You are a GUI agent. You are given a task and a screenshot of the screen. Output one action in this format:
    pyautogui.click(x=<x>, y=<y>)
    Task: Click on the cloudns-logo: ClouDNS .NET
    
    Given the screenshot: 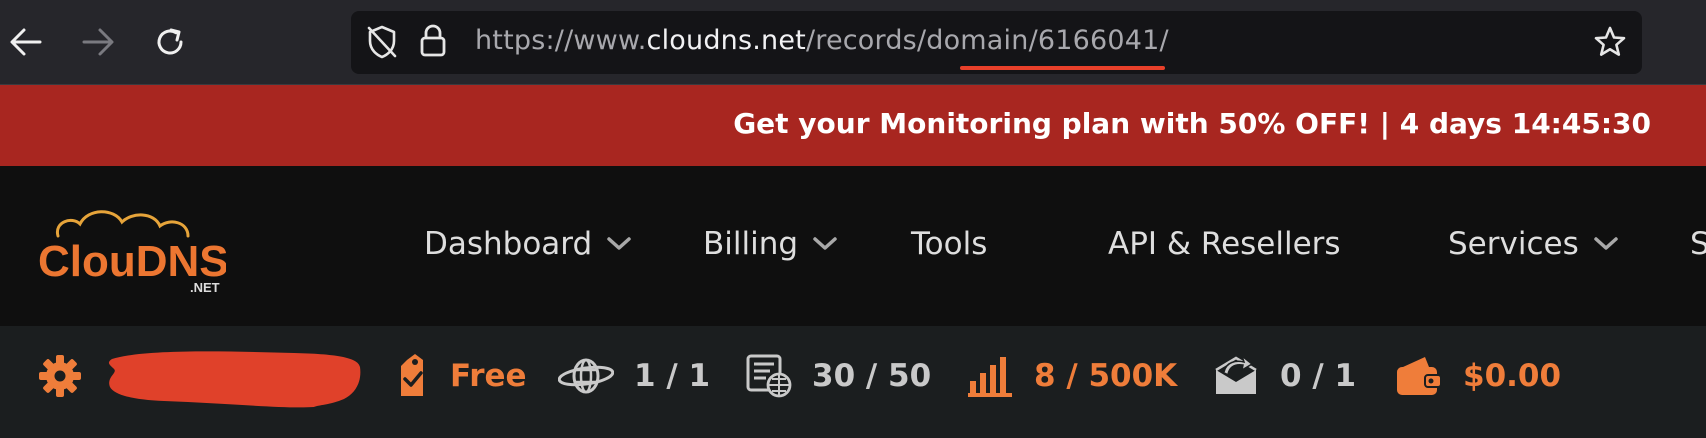 What is the action you would take?
    pyautogui.click(x=132, y=249)
    